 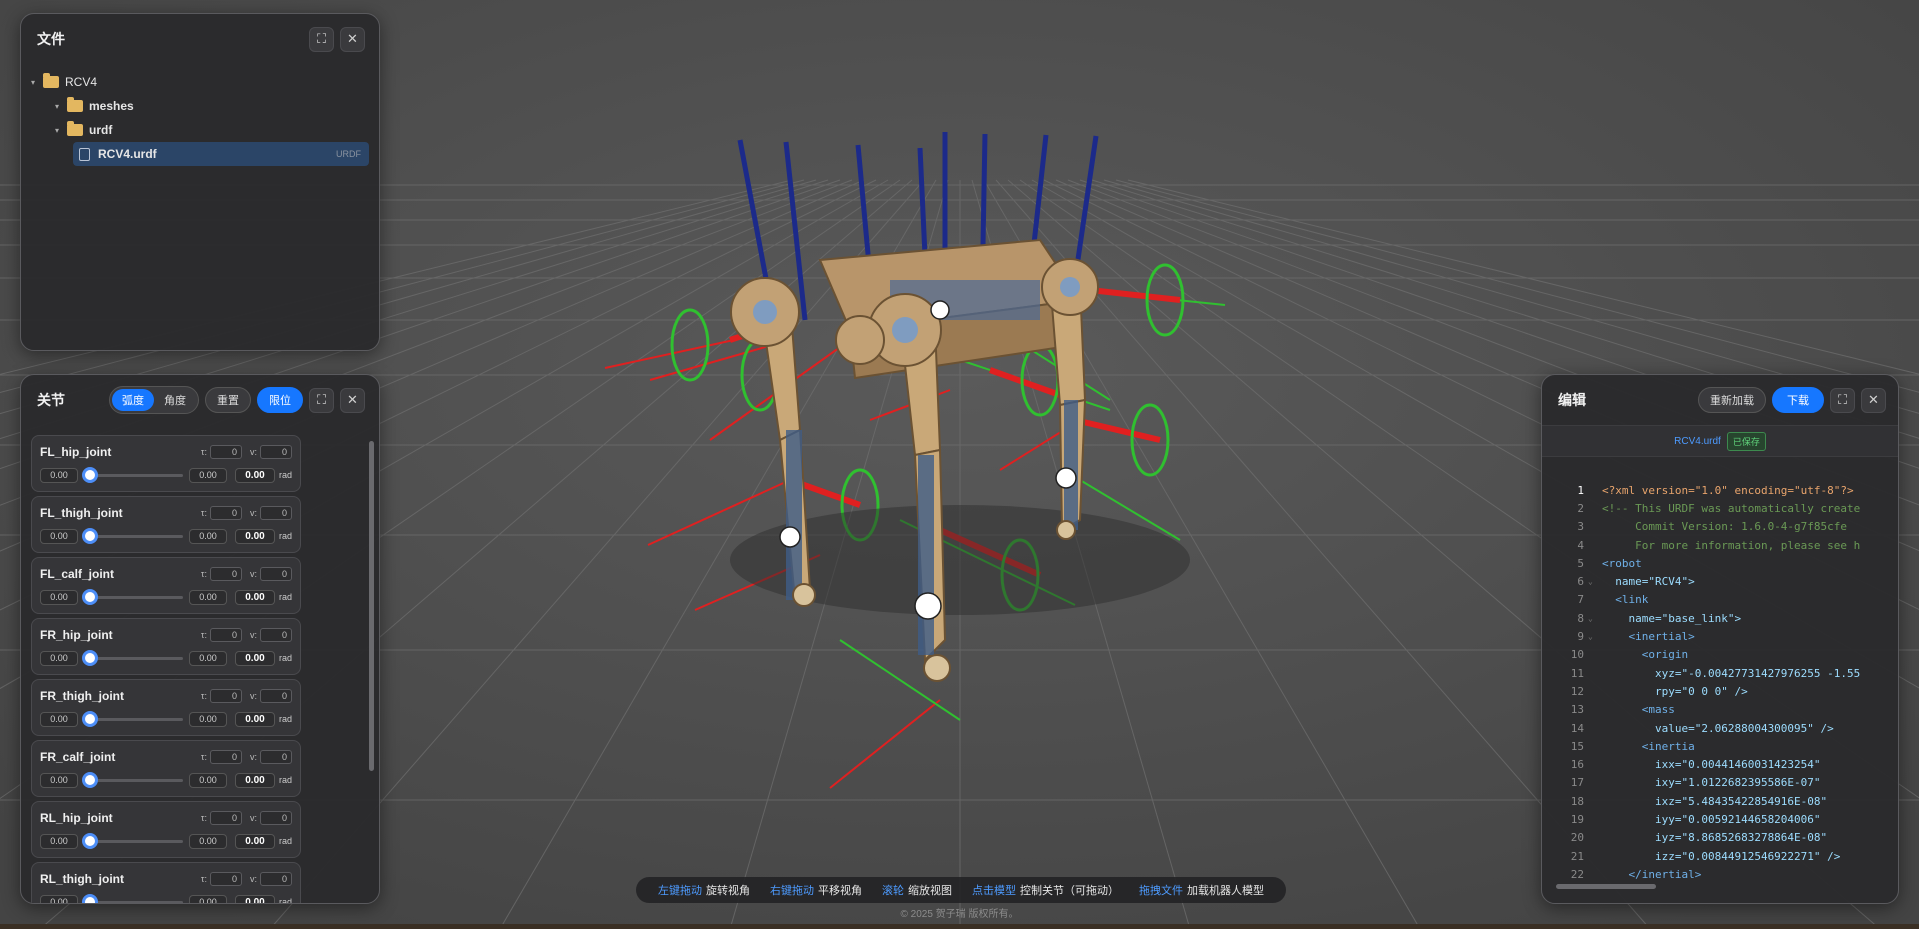 I want to click on code-line: 2 <!-- This URDF was automatically create, so click(x=1720, y=508).